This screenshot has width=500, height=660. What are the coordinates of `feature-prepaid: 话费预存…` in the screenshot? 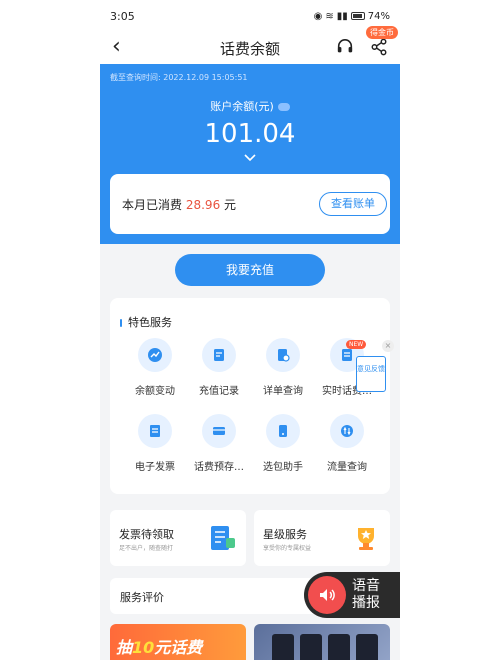 It's located at (219, 443).